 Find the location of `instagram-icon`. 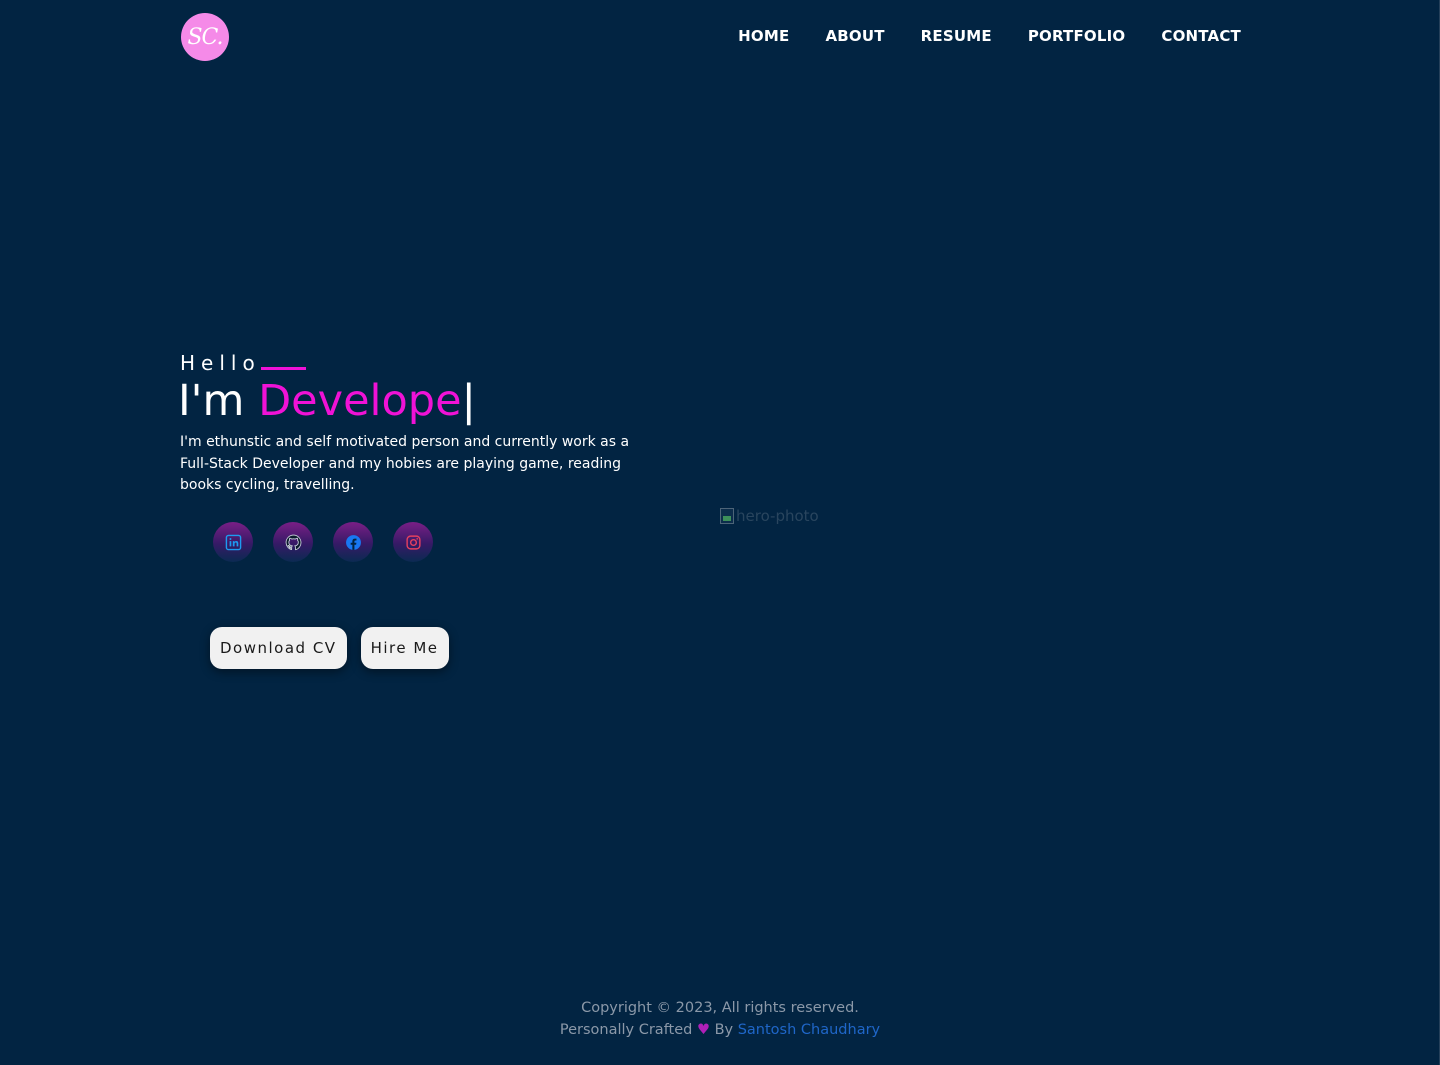

instagram-icon is located at coordinates (413, 542).